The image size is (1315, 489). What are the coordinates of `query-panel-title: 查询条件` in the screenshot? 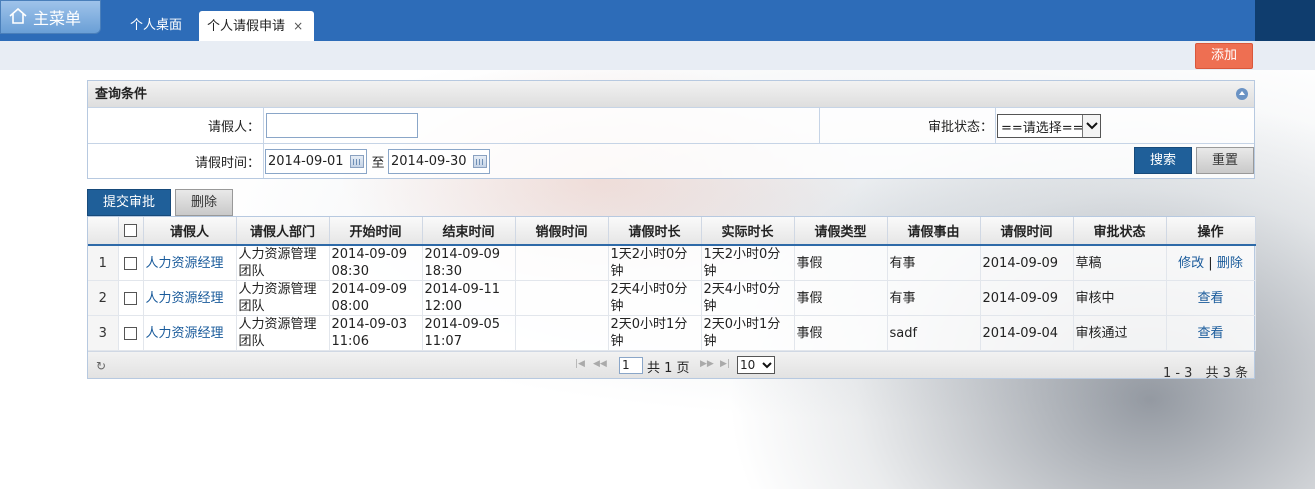 It's located at (121, 94).